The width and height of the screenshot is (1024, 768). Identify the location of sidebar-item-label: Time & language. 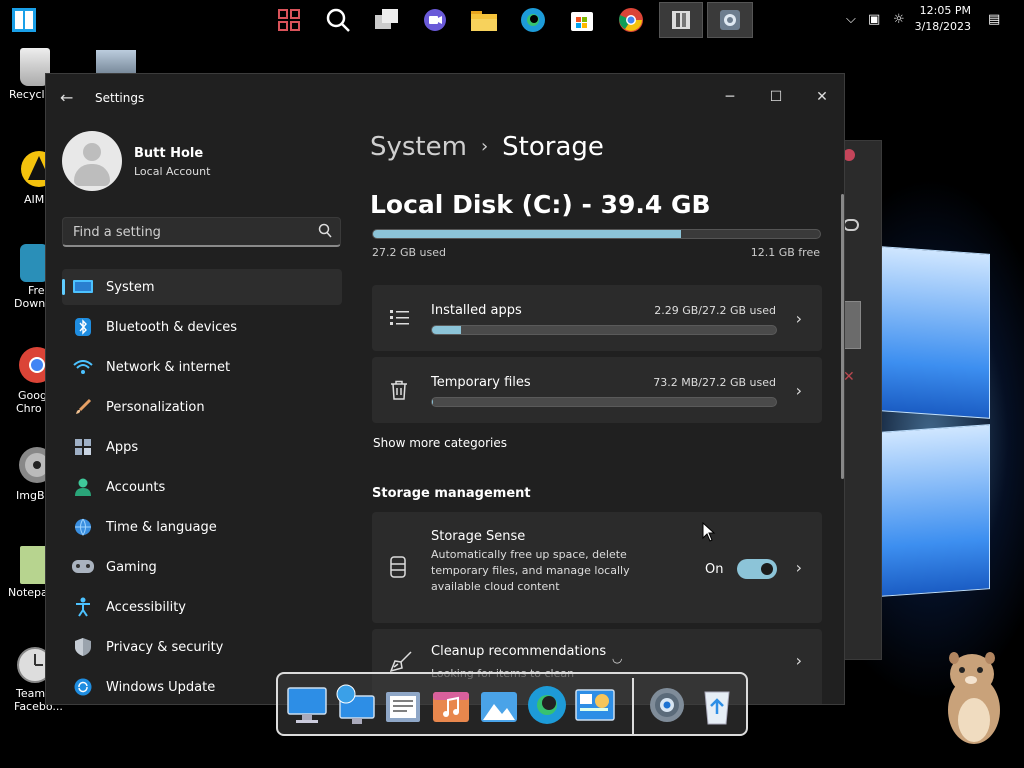
(161, 527).